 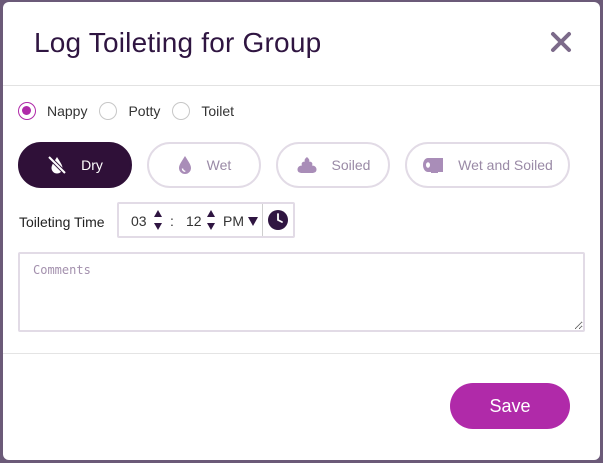 I want to click on status-wet-and-soiled-button: Wet and Soiled, so click(x=487, y=165).